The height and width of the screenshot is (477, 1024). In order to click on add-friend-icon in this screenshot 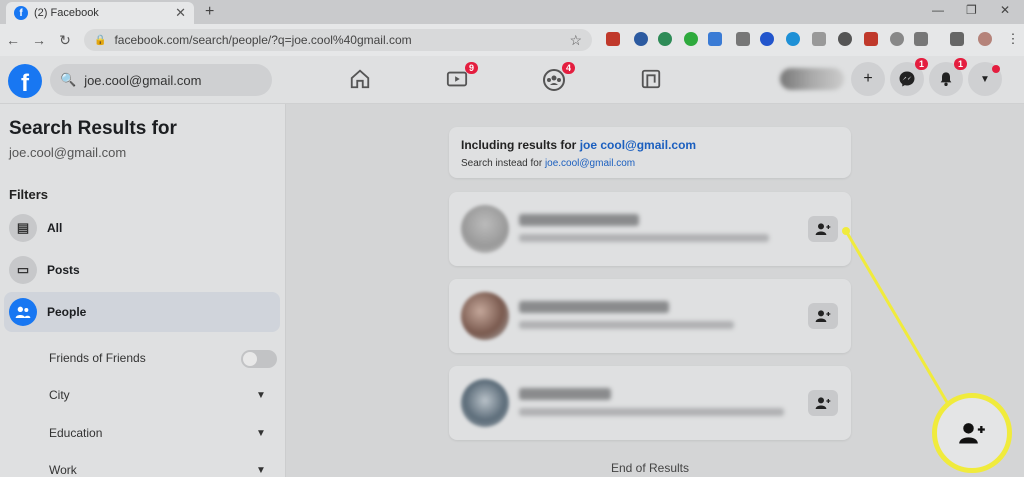, I will do `click(972, 433)`.